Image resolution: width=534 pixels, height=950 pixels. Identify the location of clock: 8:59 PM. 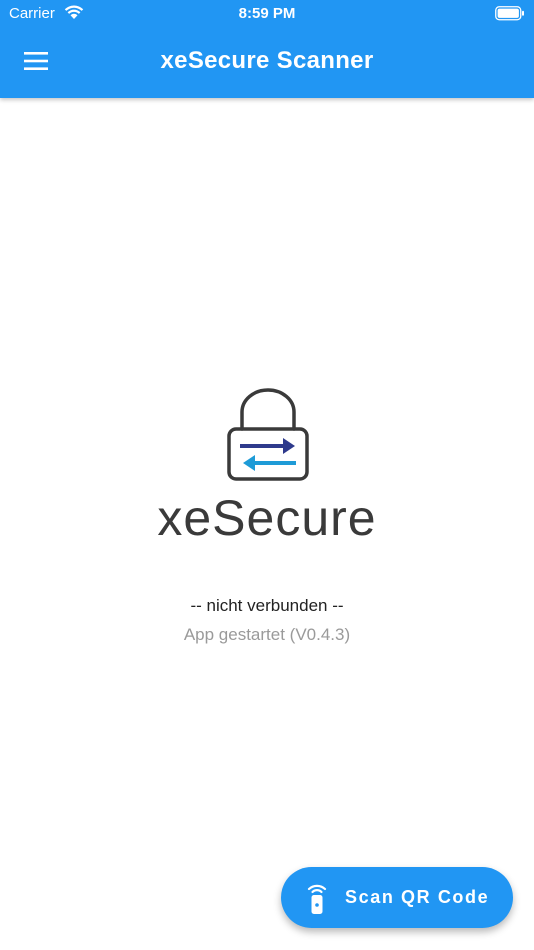
(267, 13).